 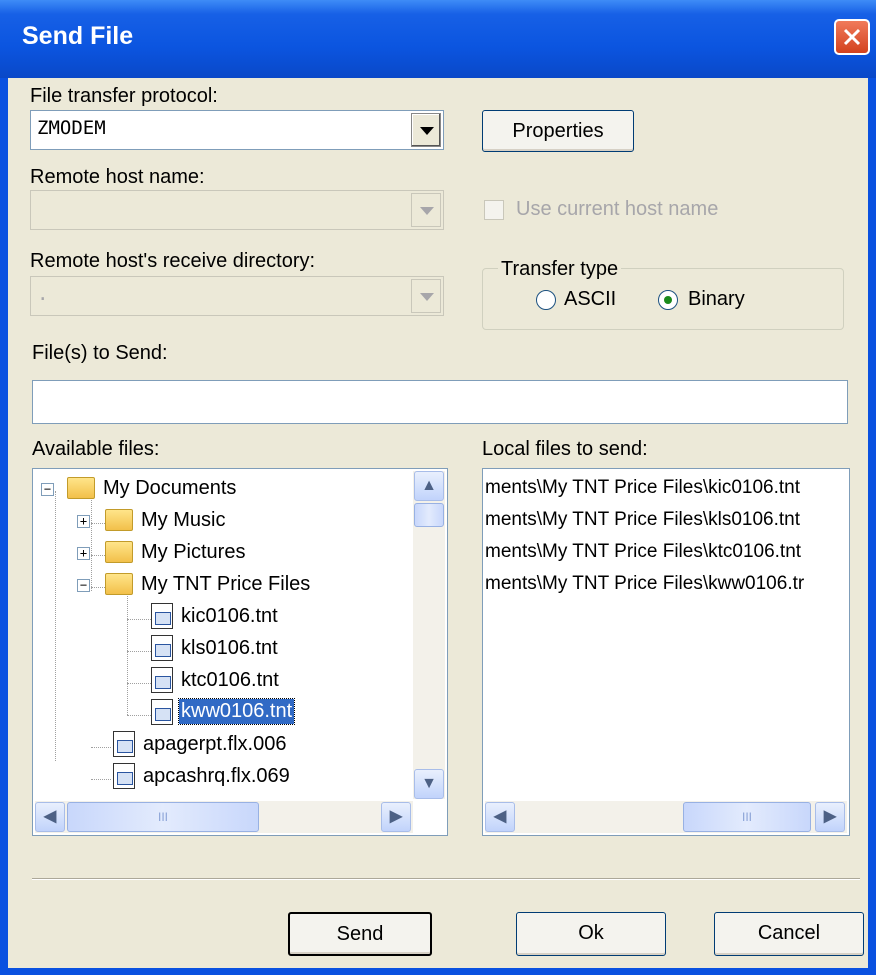 I want to click on binary-label: Binary, so click(x=716, y=299).